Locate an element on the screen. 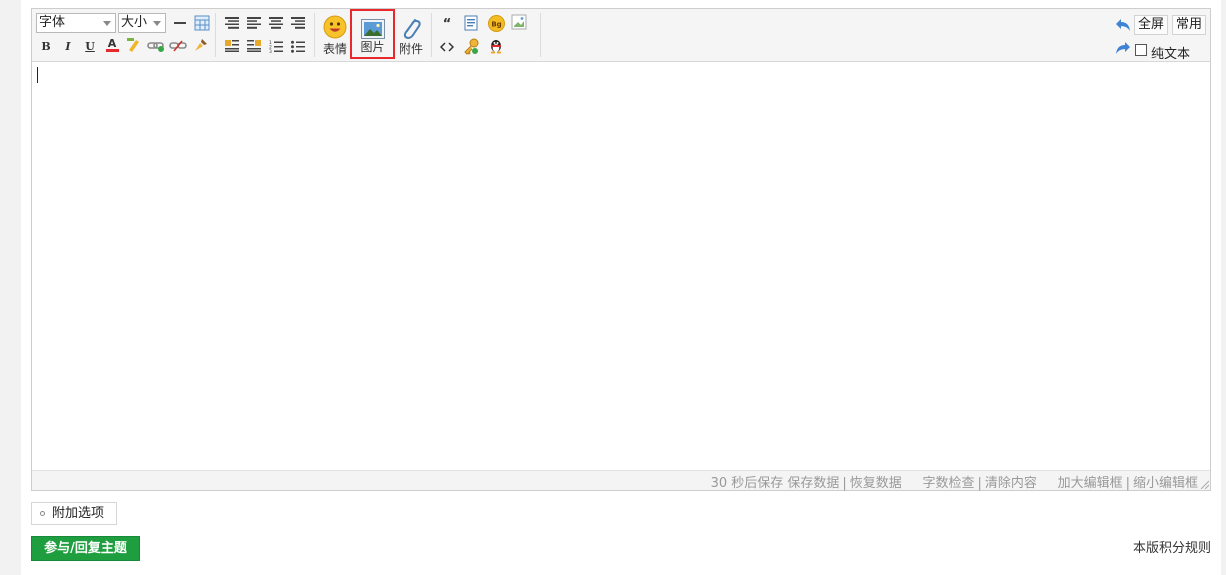  redo-icon is located at coordinates (1123, 48).